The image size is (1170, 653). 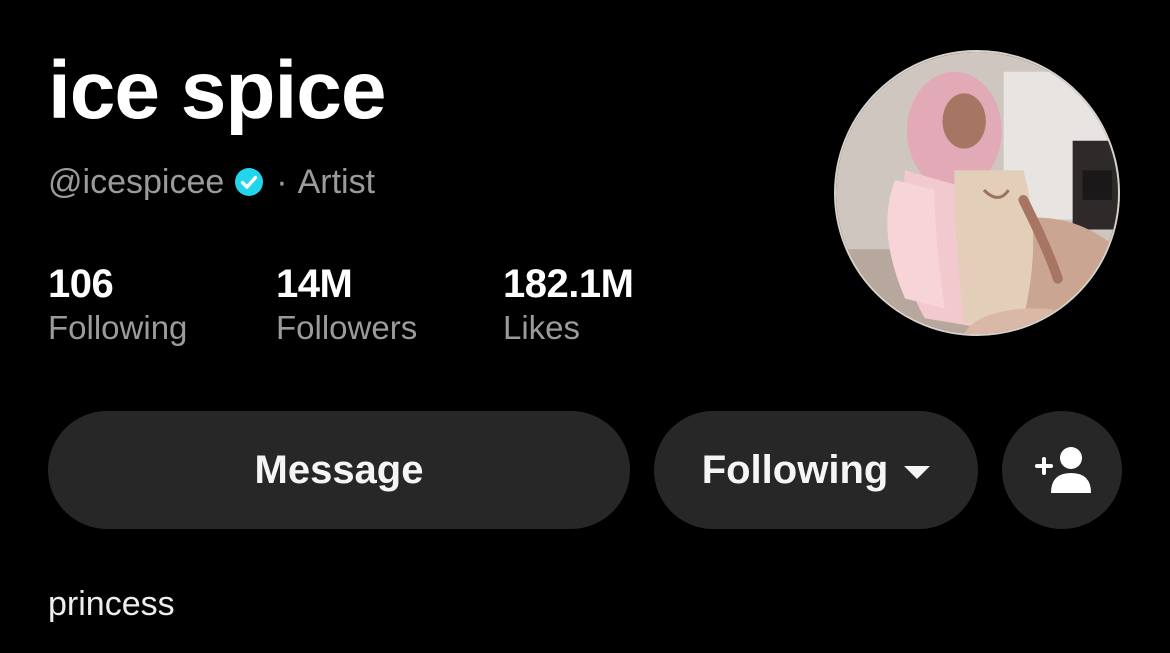 I want to click on add-user-icon, so click(x=1062, y=470).